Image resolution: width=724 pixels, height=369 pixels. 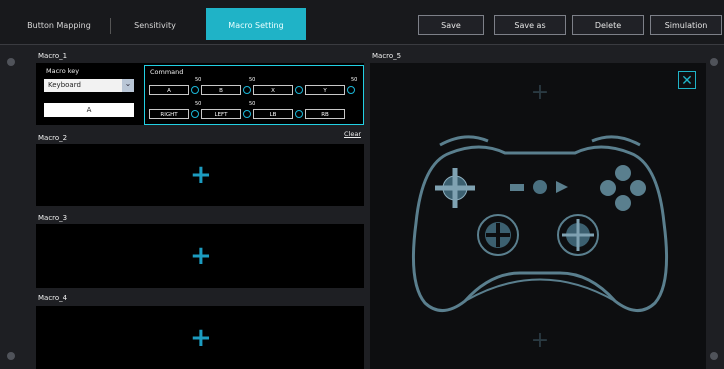 I want to click on macro4-panel: +, so click(x=200, y=337).